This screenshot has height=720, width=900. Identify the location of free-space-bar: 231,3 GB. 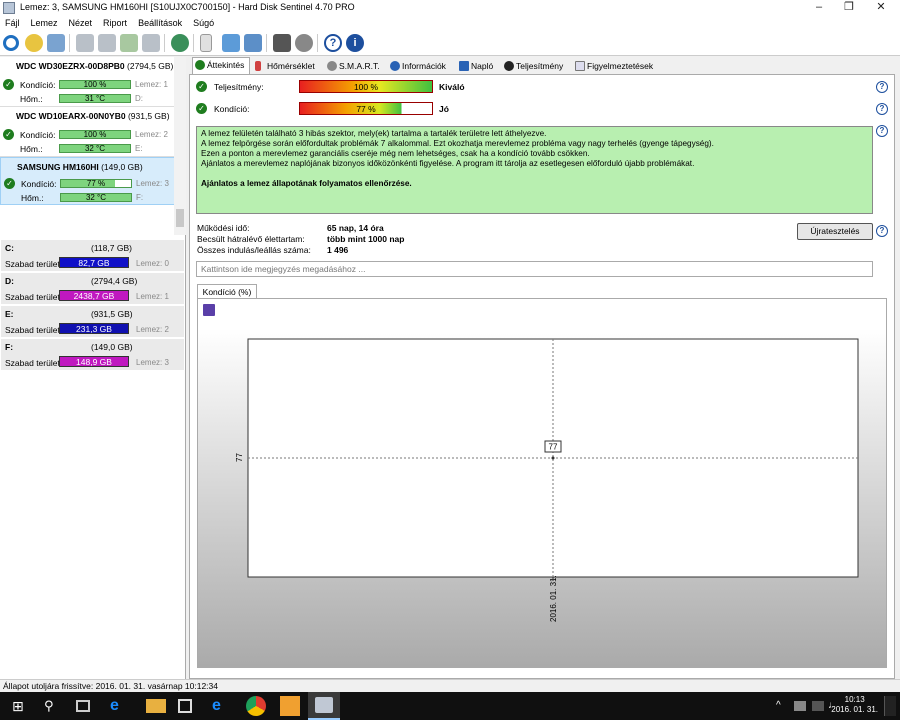
(94, 328).